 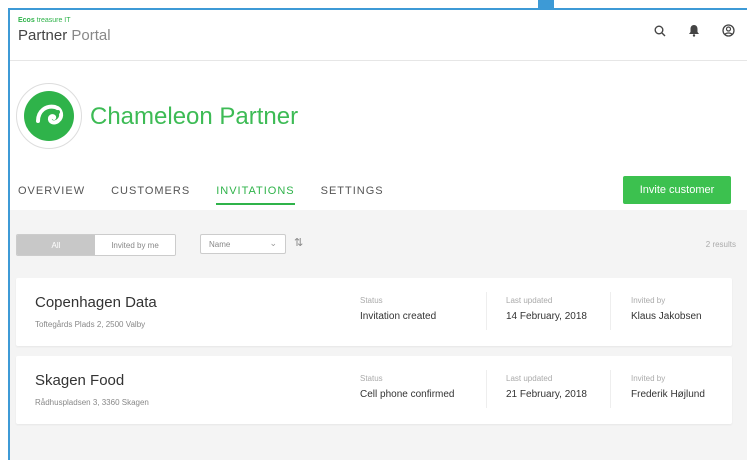 What do you see at coordinates (694, 30) in the screenshot?
I see `bell-icon` at bounding box center [694, 30].